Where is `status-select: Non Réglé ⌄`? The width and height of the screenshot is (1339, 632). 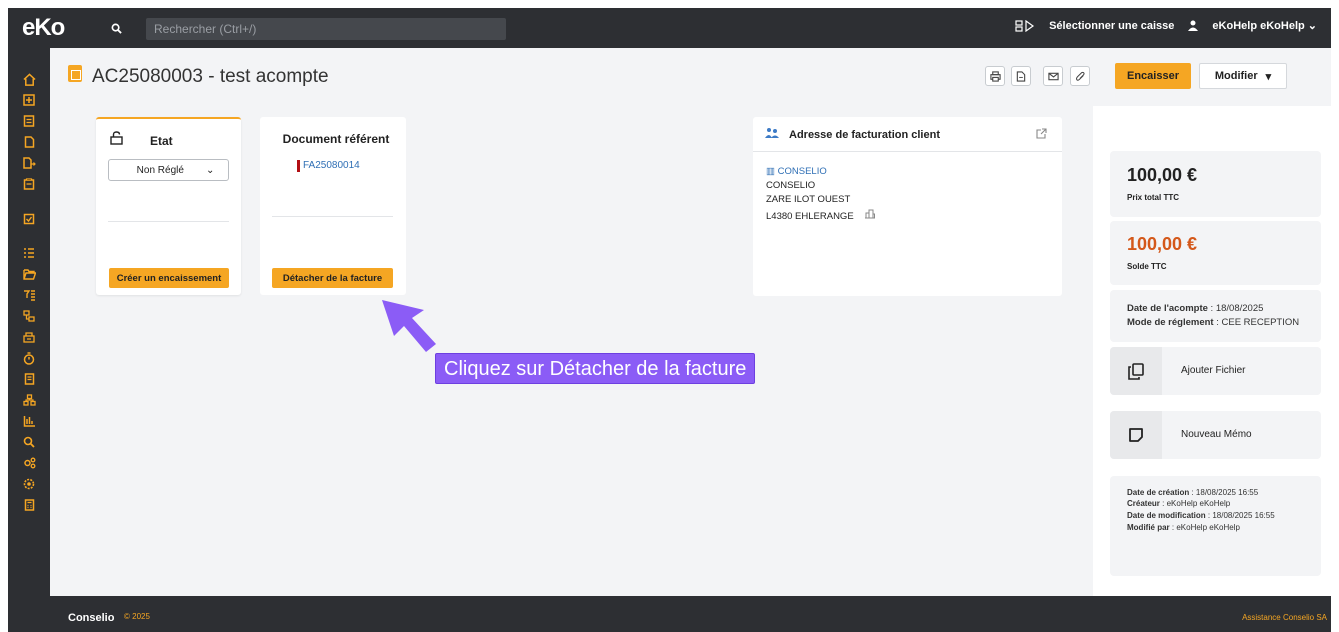 status-select: Non Réglé ⌄ is located at coordinates (168, 170).